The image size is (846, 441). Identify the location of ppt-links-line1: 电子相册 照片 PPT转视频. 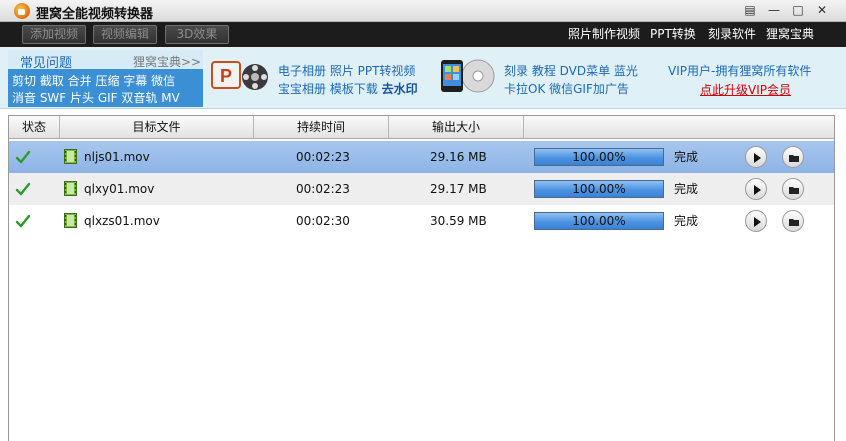
(346, 70).